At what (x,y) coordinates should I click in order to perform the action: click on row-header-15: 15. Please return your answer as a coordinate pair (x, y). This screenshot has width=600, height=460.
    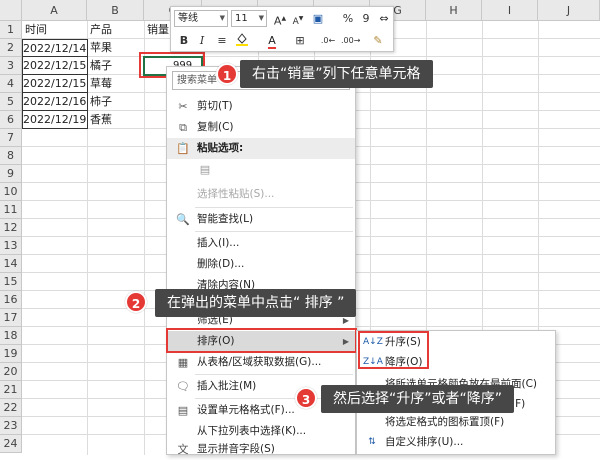
    Looking at the image, I should click on (11, 282).